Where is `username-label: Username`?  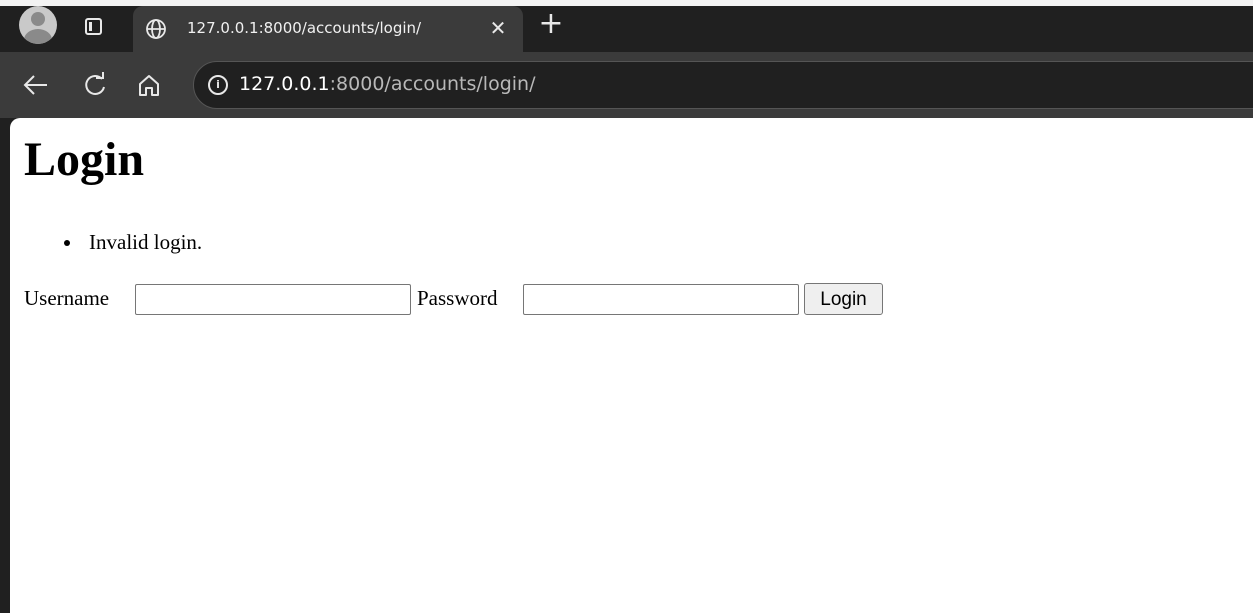
username-label: Username is located at coordinates (67, 298).